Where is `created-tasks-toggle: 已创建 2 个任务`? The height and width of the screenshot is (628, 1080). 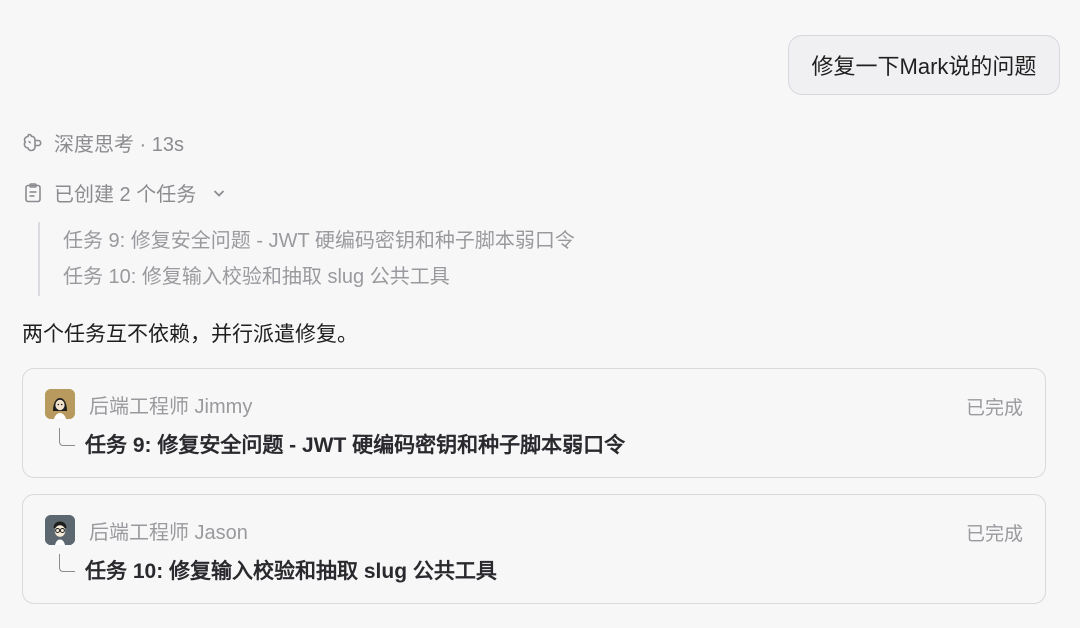
created-tasks-toggle: 已创建 2 个任务 is located at coordinates (126, 192).